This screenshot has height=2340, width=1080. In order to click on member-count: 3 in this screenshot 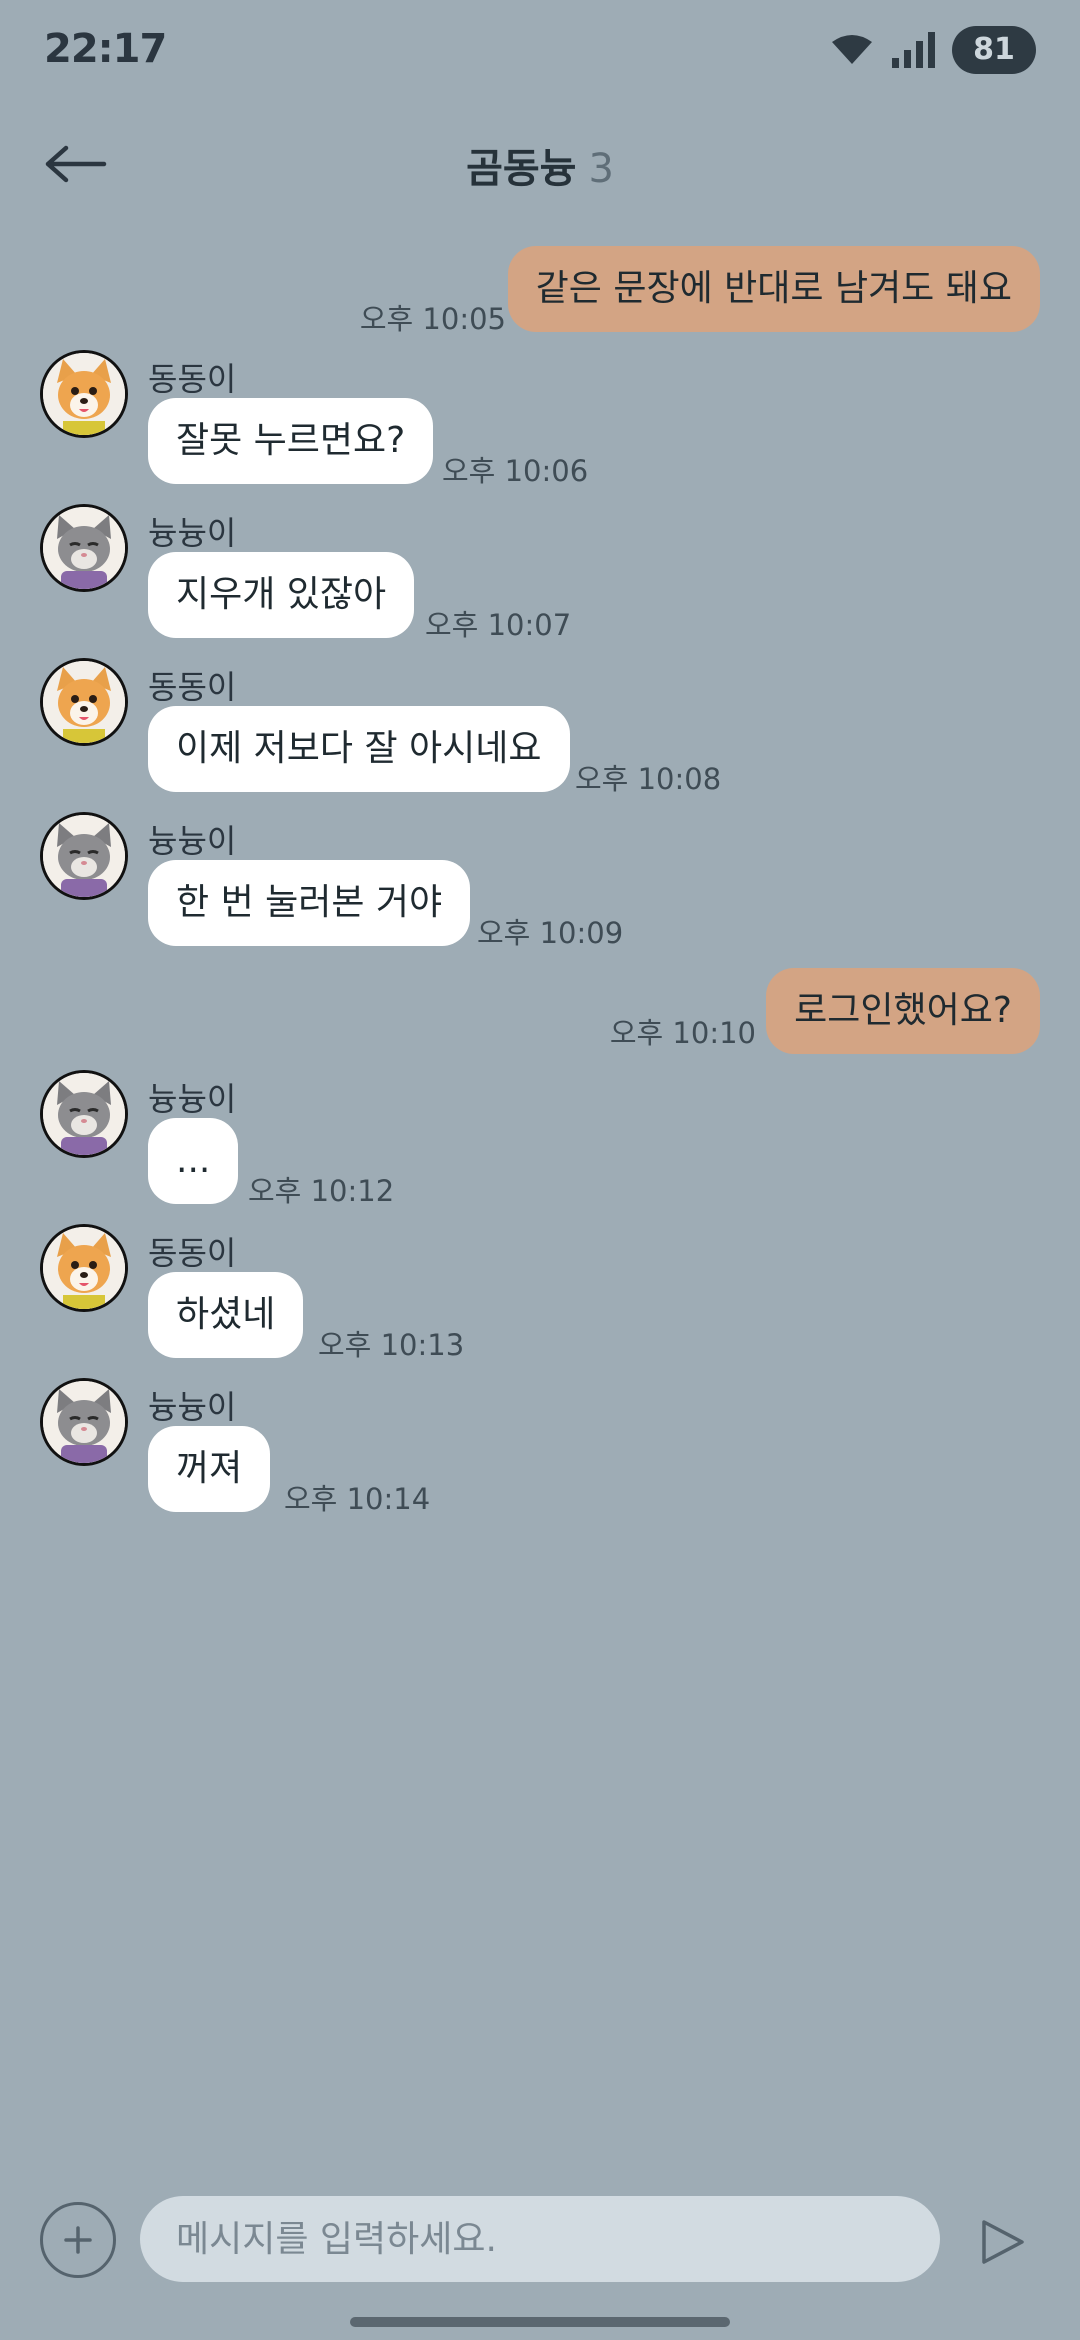, I will do `click(601, 169)`.